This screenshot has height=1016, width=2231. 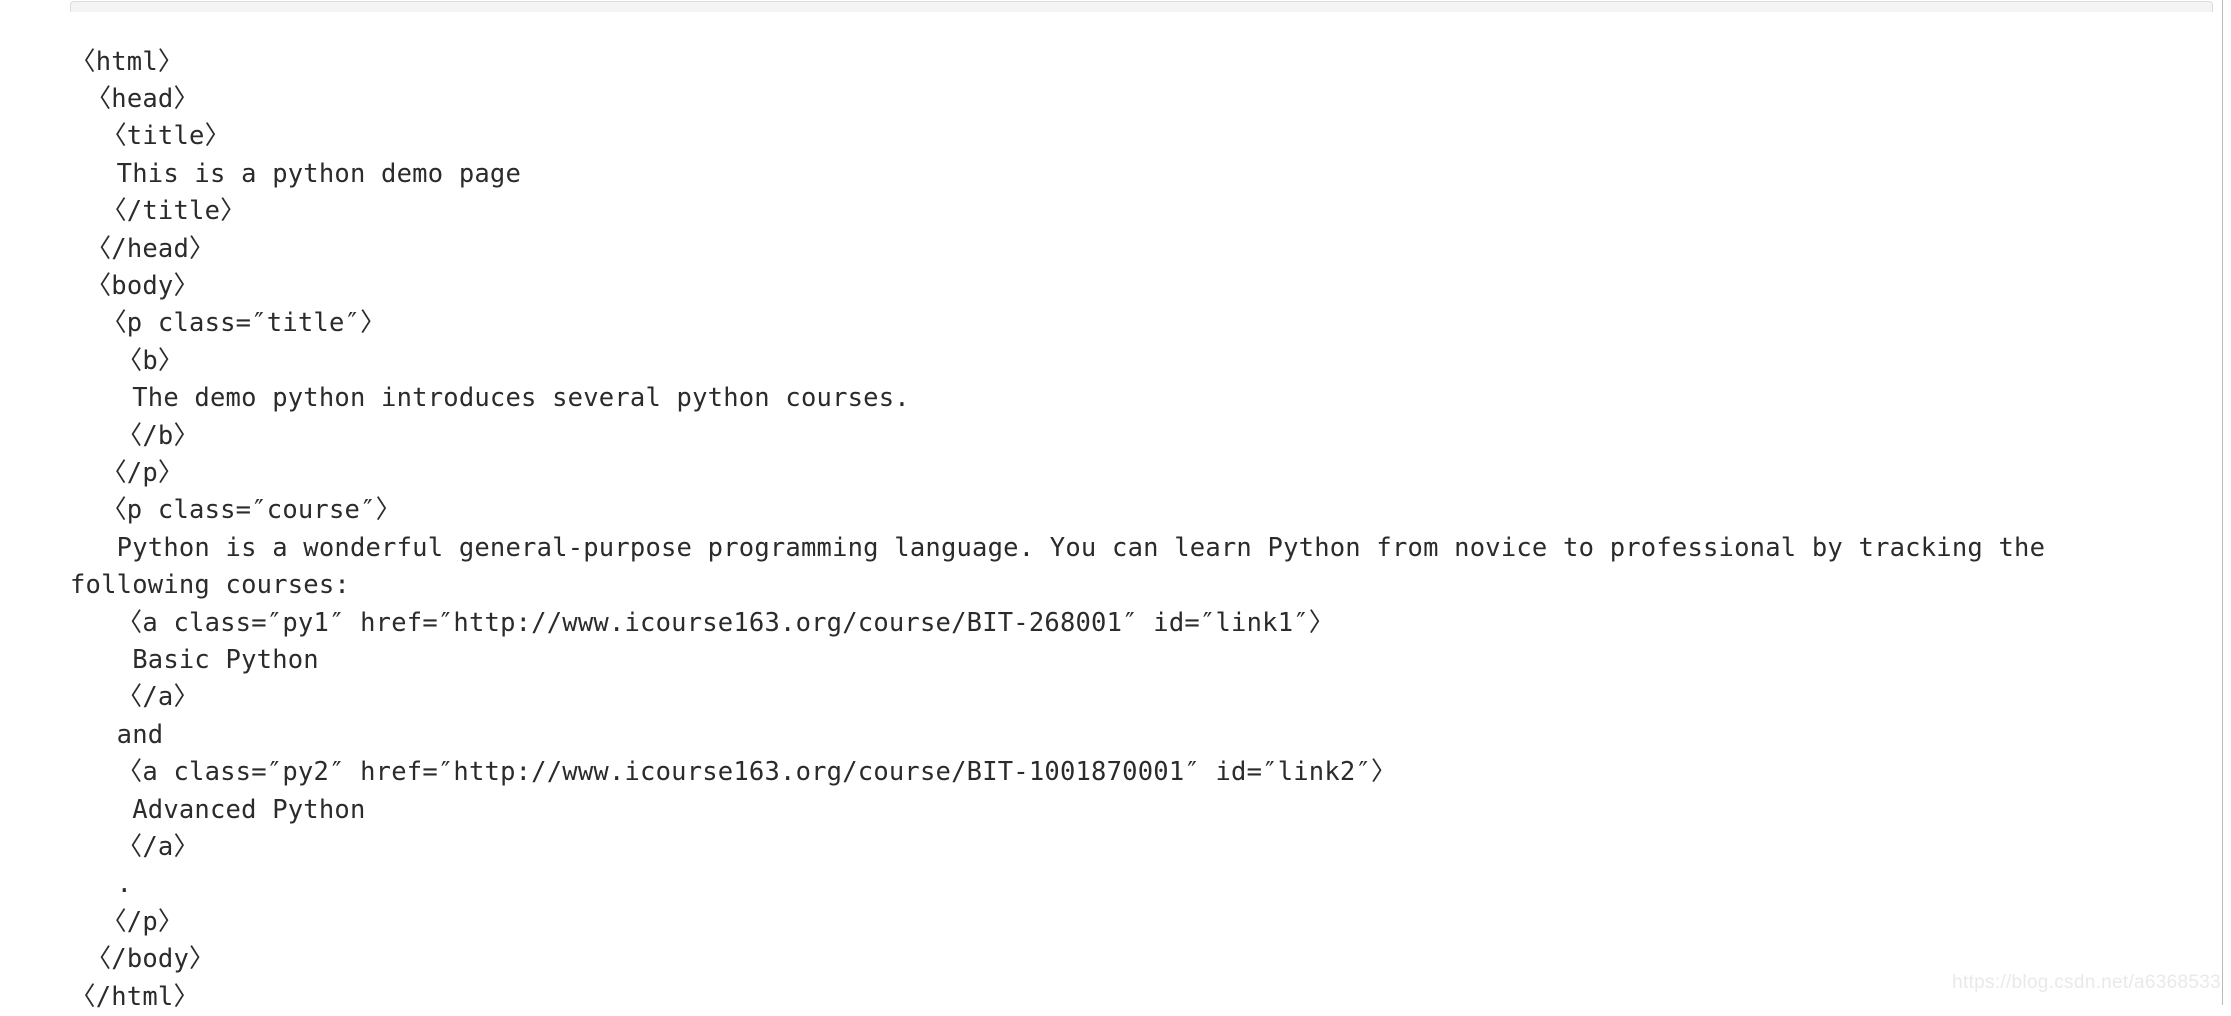 What do you see at coordinates (1130, 810) in the screenshot?
I see `code-line: Advanced Python` at bounding box center [1130, 810].